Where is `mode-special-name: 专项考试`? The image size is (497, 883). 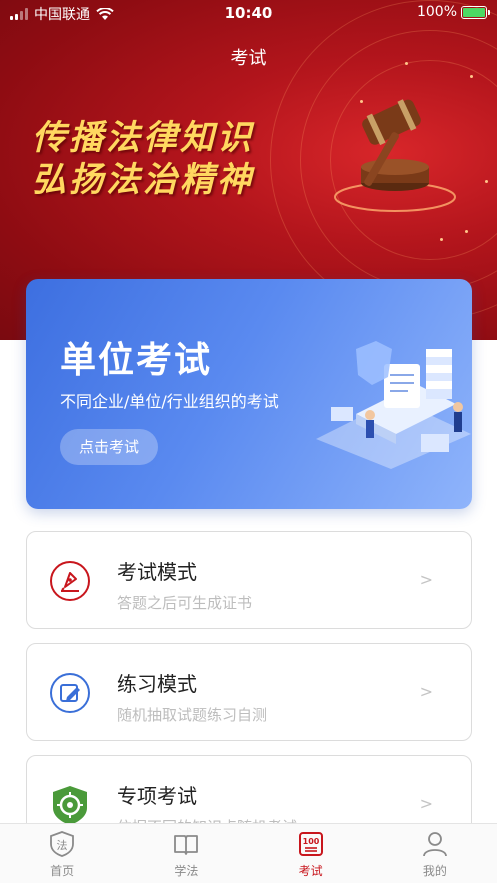 mode-special-name: 专项考试 is located at coordinates (157, 796).